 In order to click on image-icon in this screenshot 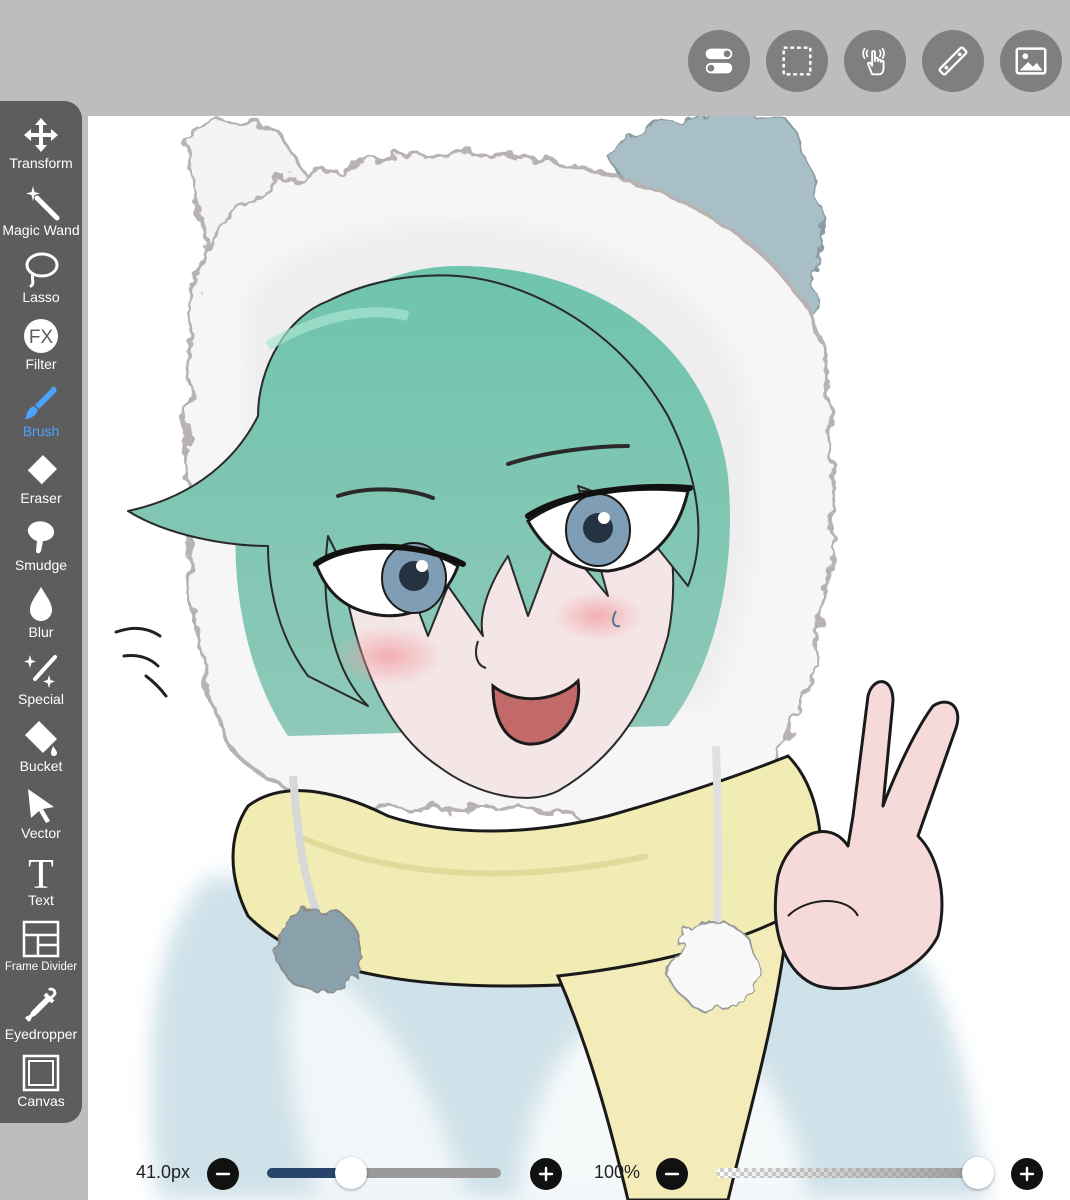, I will do `click(1031, 61)`.